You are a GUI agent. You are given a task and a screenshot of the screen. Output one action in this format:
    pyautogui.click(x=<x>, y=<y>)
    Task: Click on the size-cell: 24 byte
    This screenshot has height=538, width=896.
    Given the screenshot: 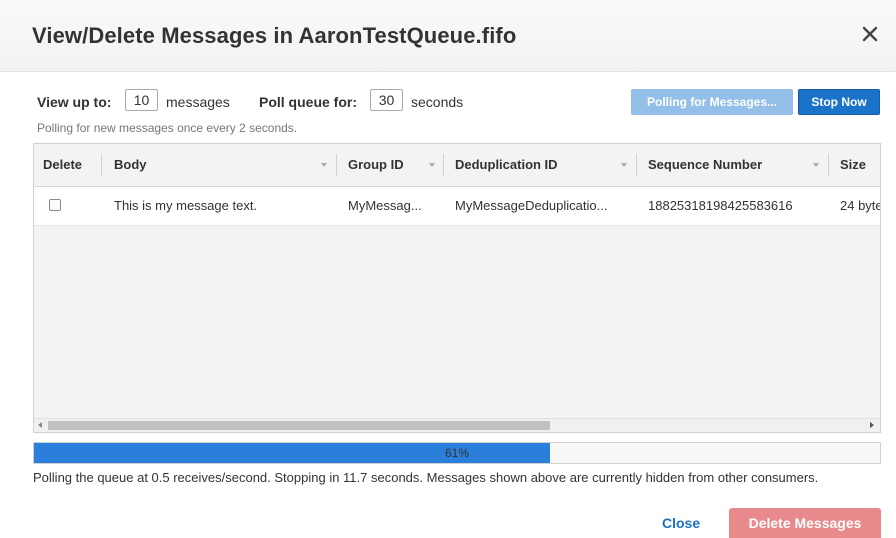 What is the action you would take?
    pyautogui.click(x=860, y=205)
    